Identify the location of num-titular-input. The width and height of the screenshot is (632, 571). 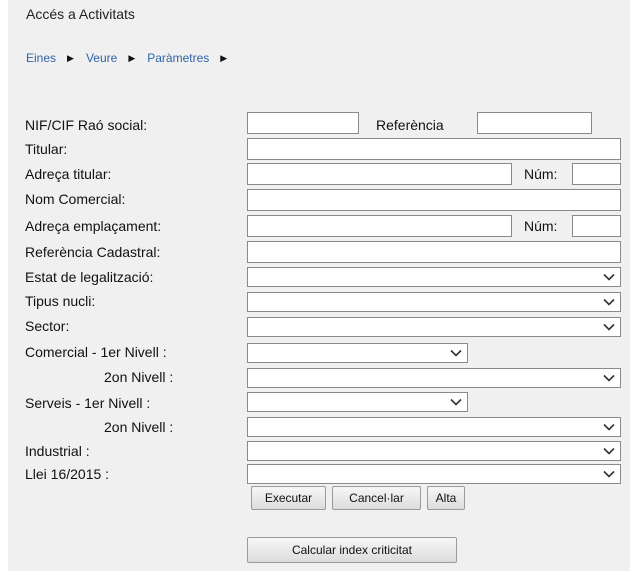
(596, 174).